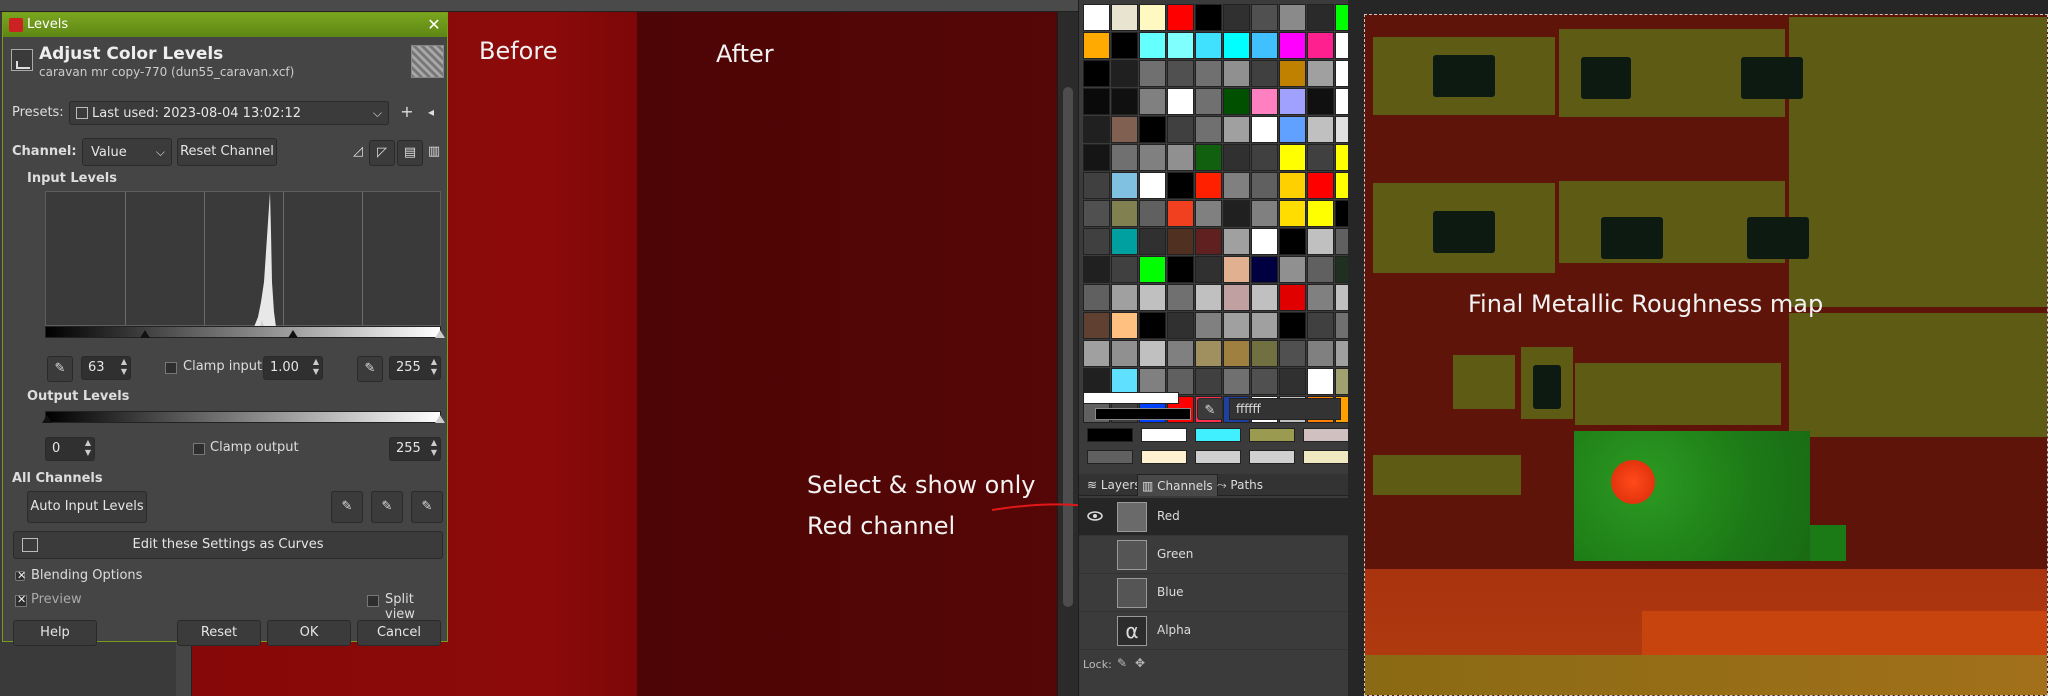 This screenshot has height=696, width=2048. What do you see at coordinates (199, 449) in the screenshot?
I see `clamp-output-checkbox` at bounding box center [199, 449].